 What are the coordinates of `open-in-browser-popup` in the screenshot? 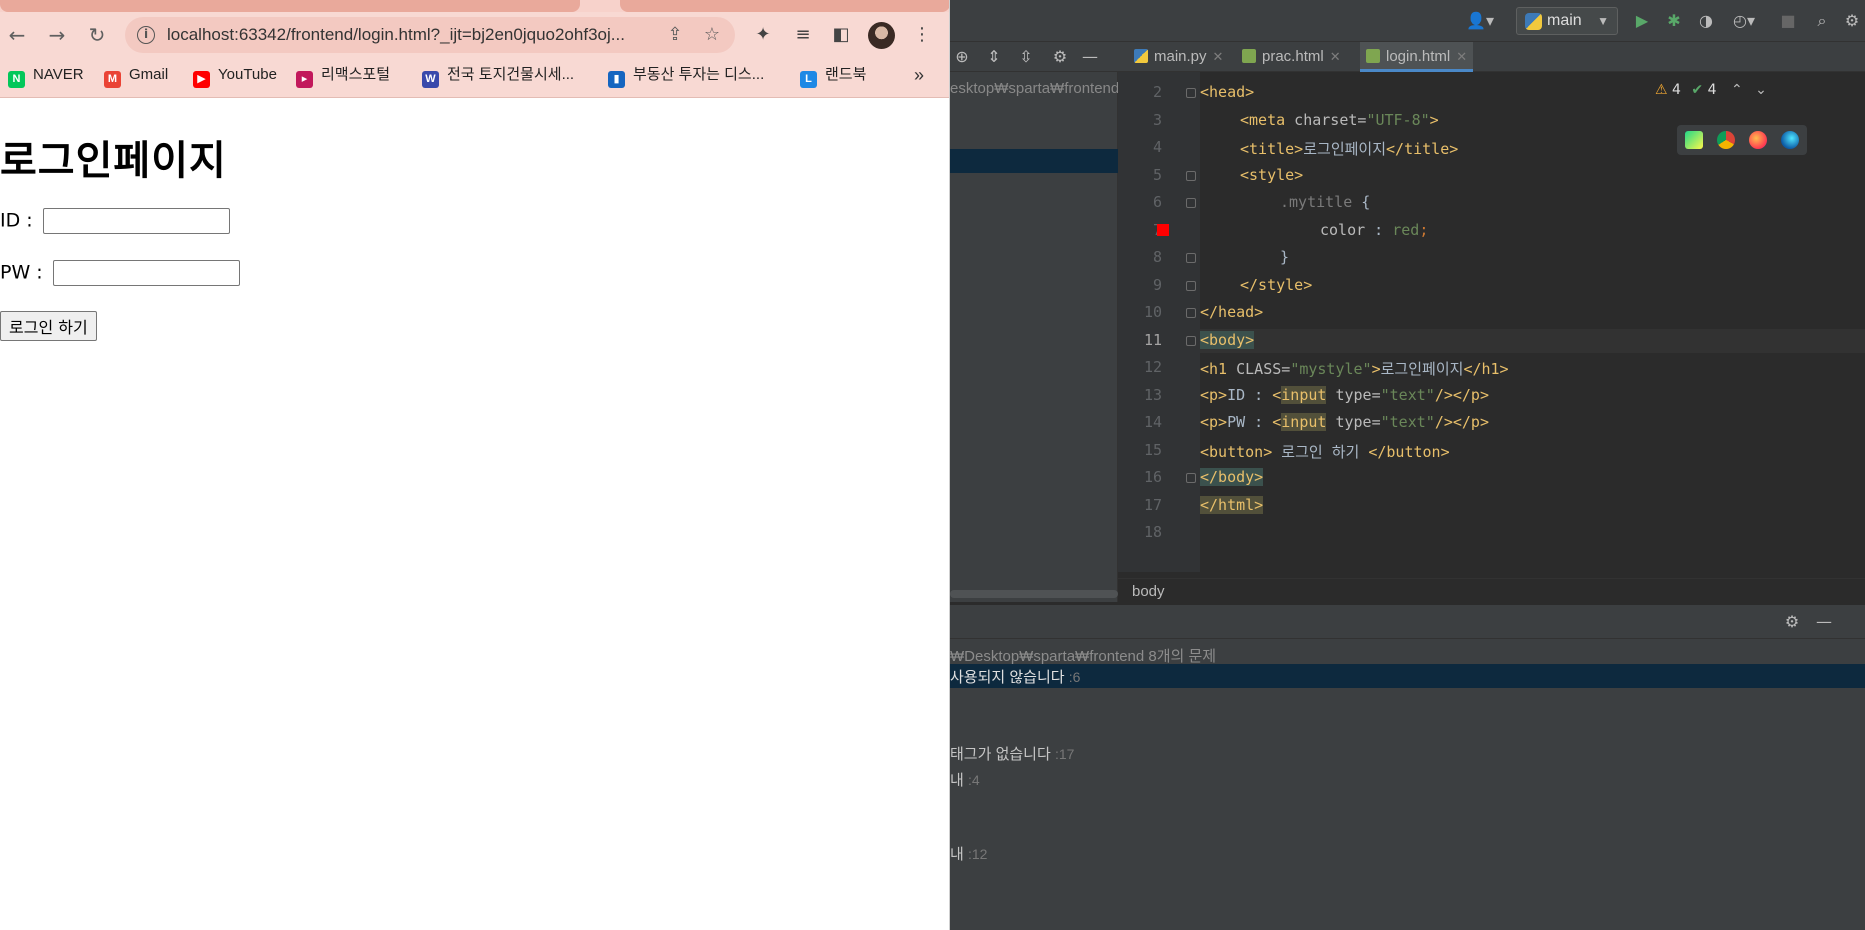 It's located at (1742, 140).